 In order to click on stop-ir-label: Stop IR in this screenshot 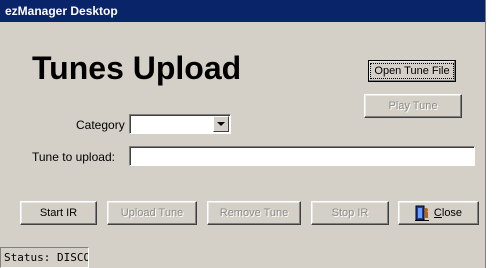, I will do `click(350, 213)`.